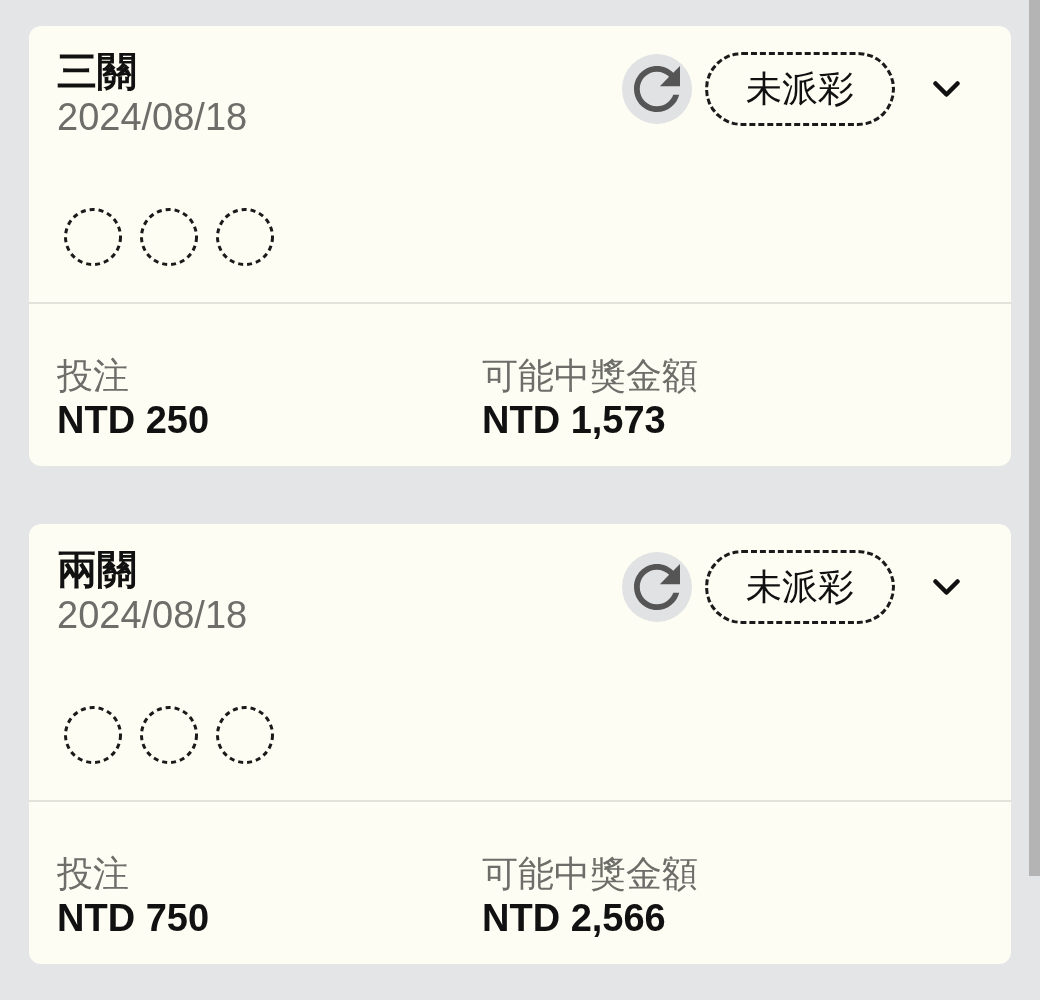 The image size is (1040, 1000). What do you see at coordinates (134, 918) in the screenshot?
I see `stake-amount: NTD 750` at bounding box center [134, 918].